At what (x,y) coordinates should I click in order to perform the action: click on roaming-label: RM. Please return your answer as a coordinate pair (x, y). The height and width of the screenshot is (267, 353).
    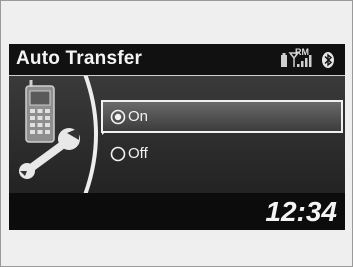
    Looking at the image, I should click on (302, 52).